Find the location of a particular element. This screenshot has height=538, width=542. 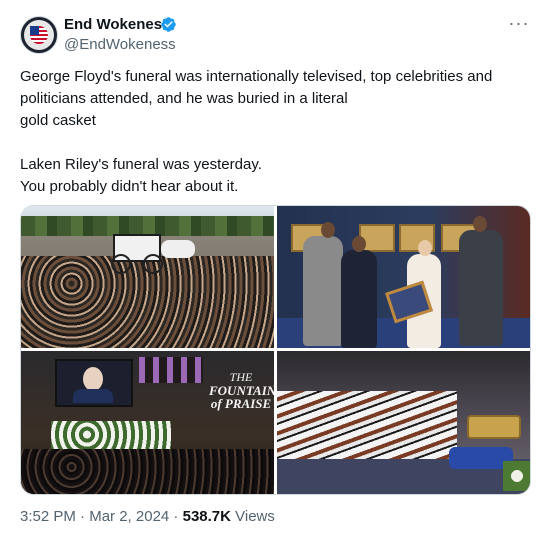

tweet-date: Mar 2, 2024 is located at coordinates (129, 516).